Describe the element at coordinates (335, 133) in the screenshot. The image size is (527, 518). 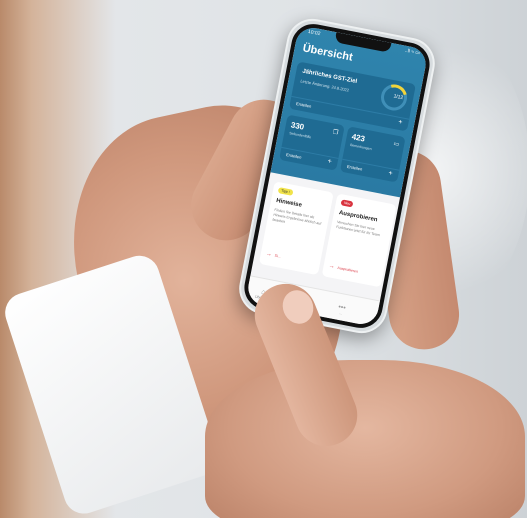
I see `document-icon: ❐` at that location.